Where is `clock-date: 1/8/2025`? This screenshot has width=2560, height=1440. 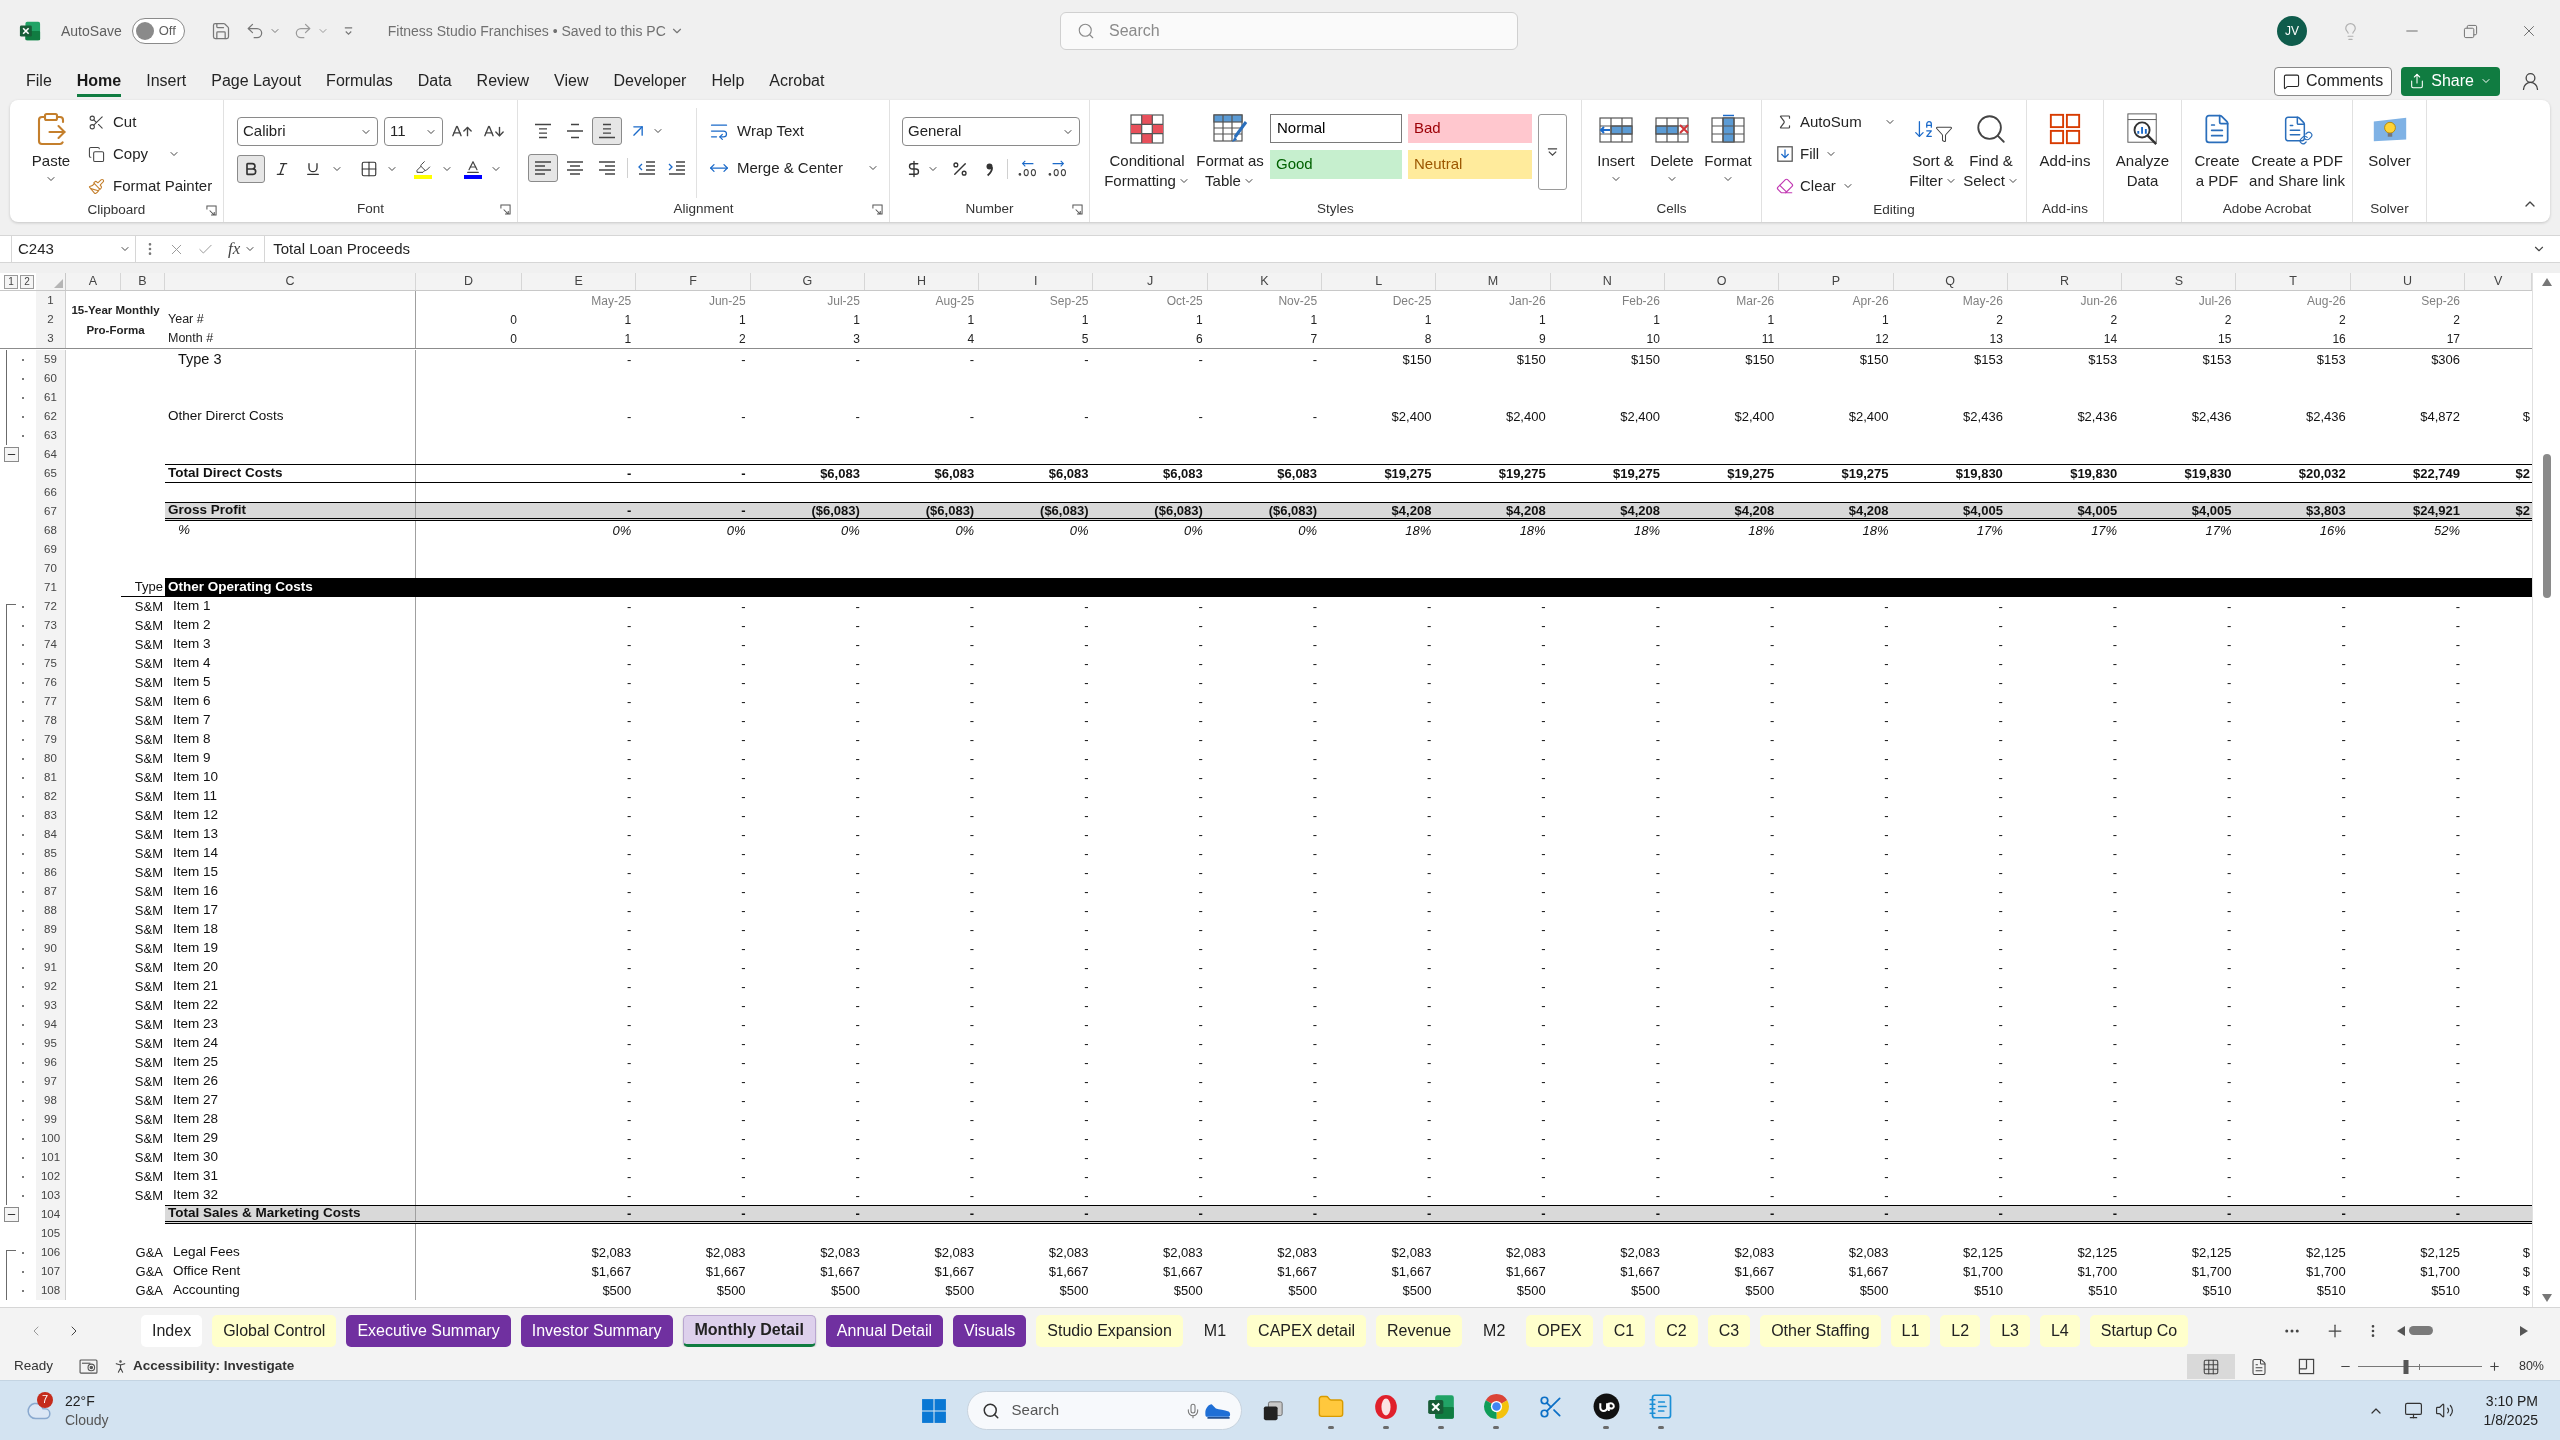 clock-date: 1/8/2025 is located at coordinates (2510, 1420).